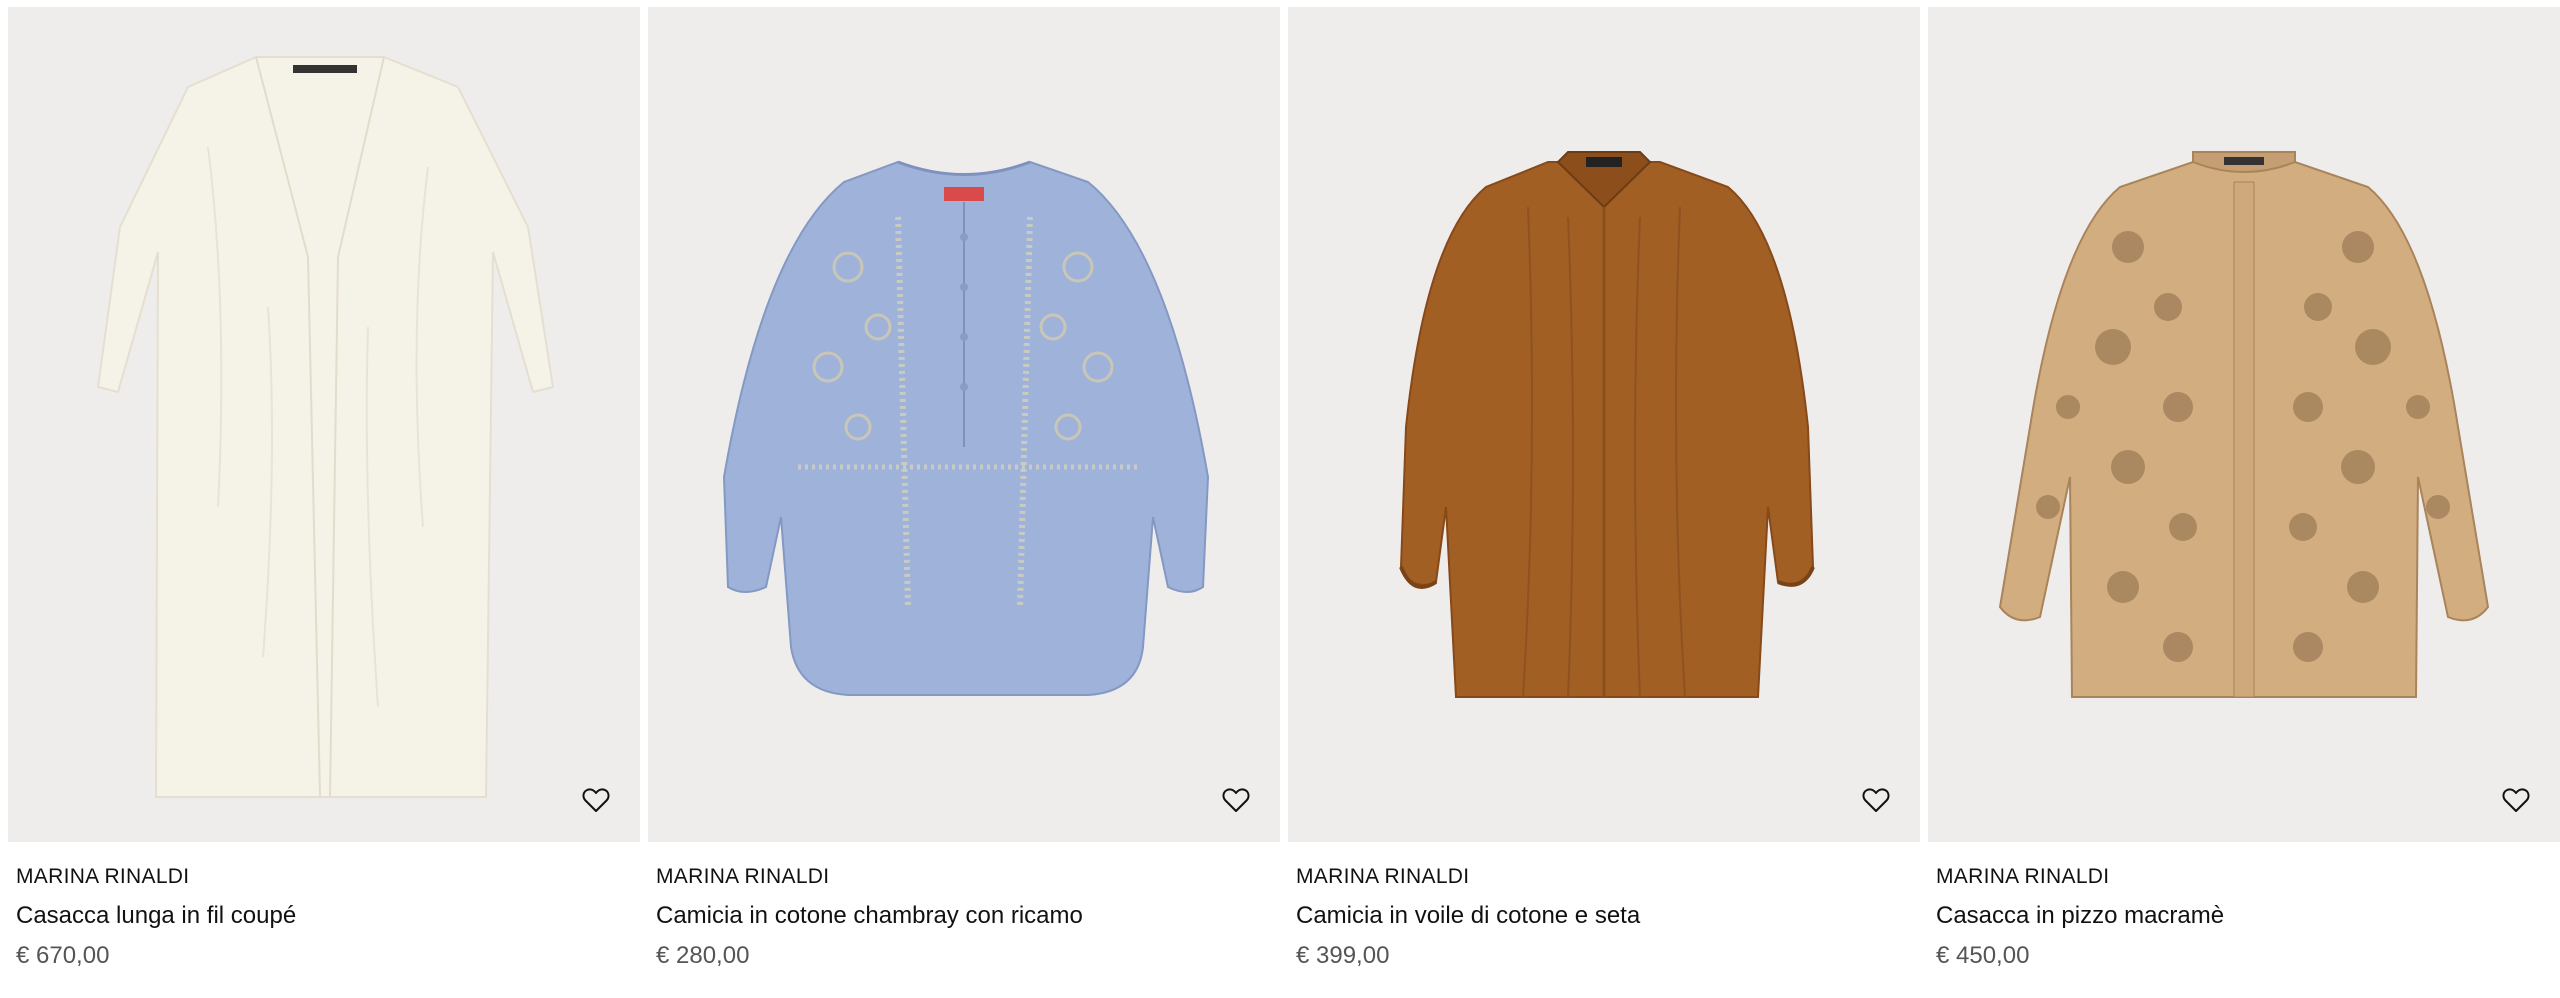 The width and height of the screenshot is (2560, 998). Describe the element at coordinates (966, 428) in the screenshot. I see `chambray-shirt-image` at that location.